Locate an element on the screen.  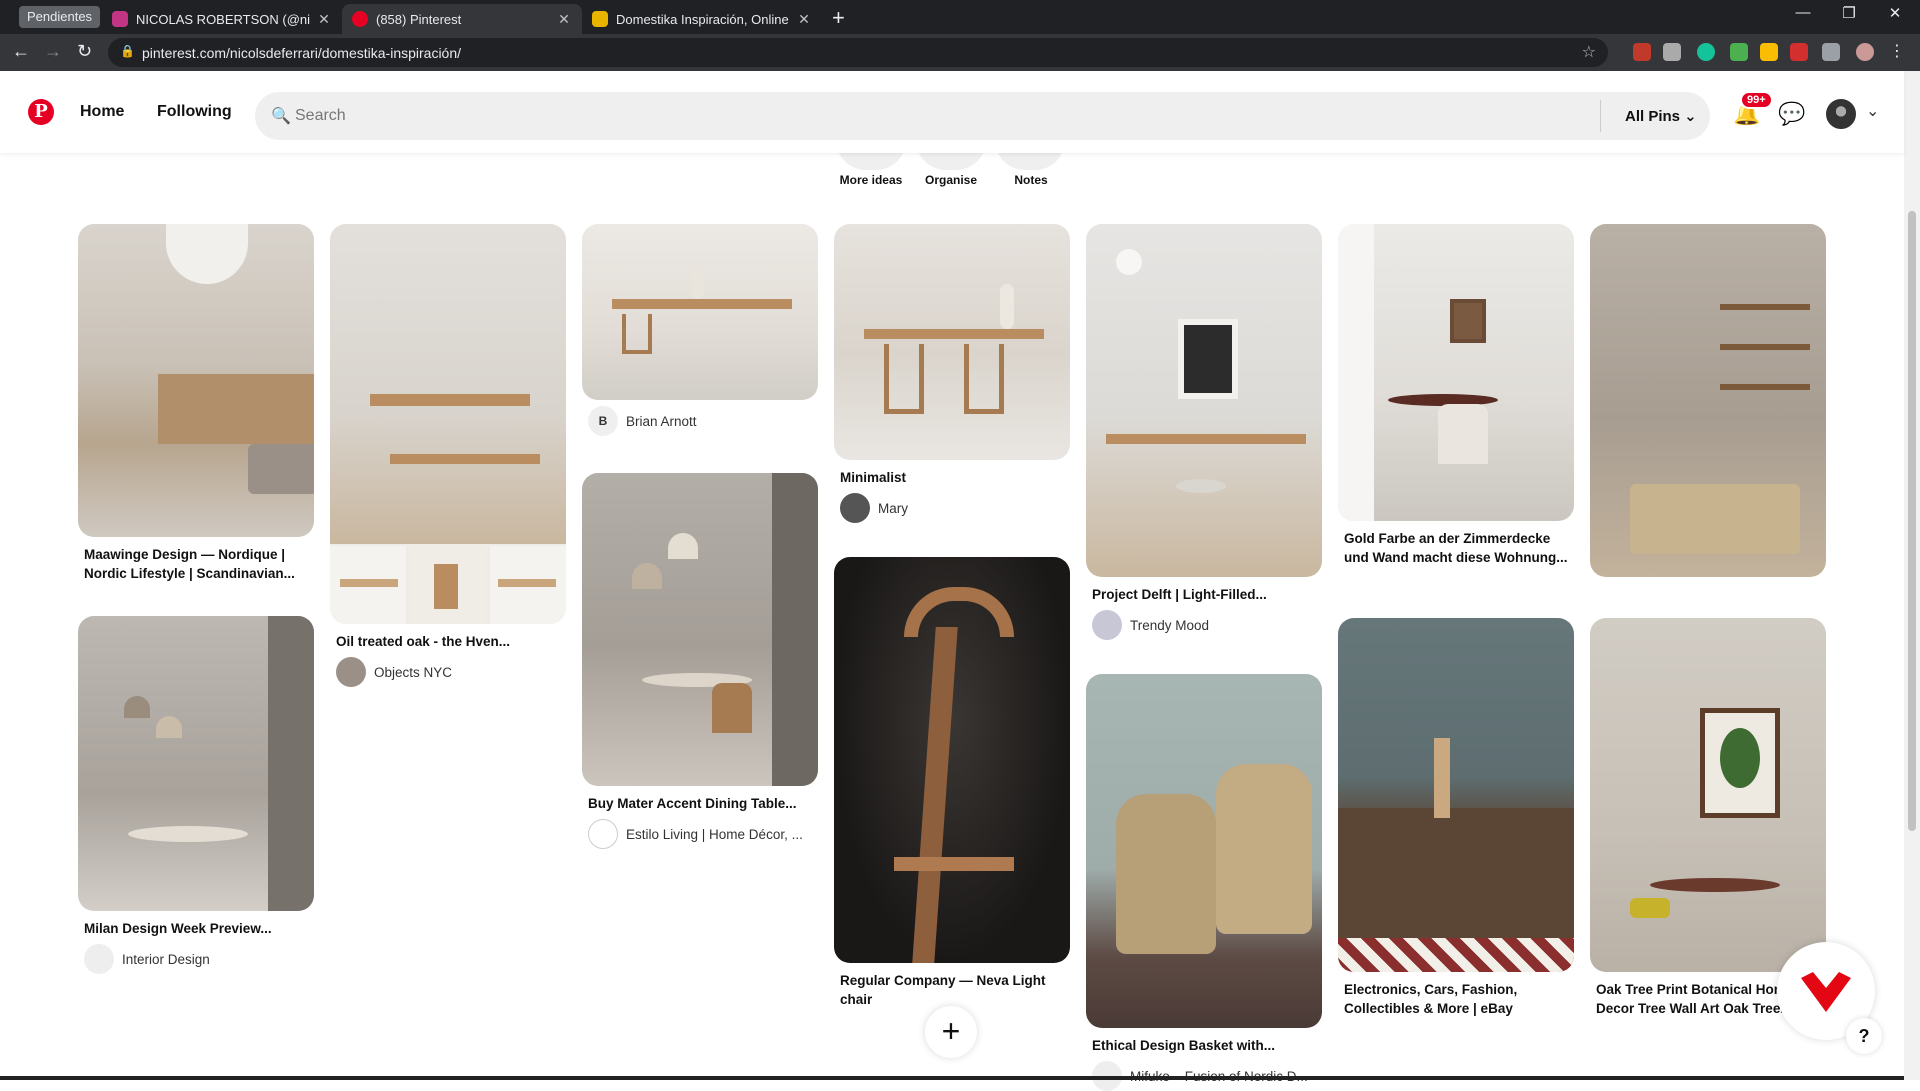
profile-avatar-icon is located at coordinates (1865, 52).